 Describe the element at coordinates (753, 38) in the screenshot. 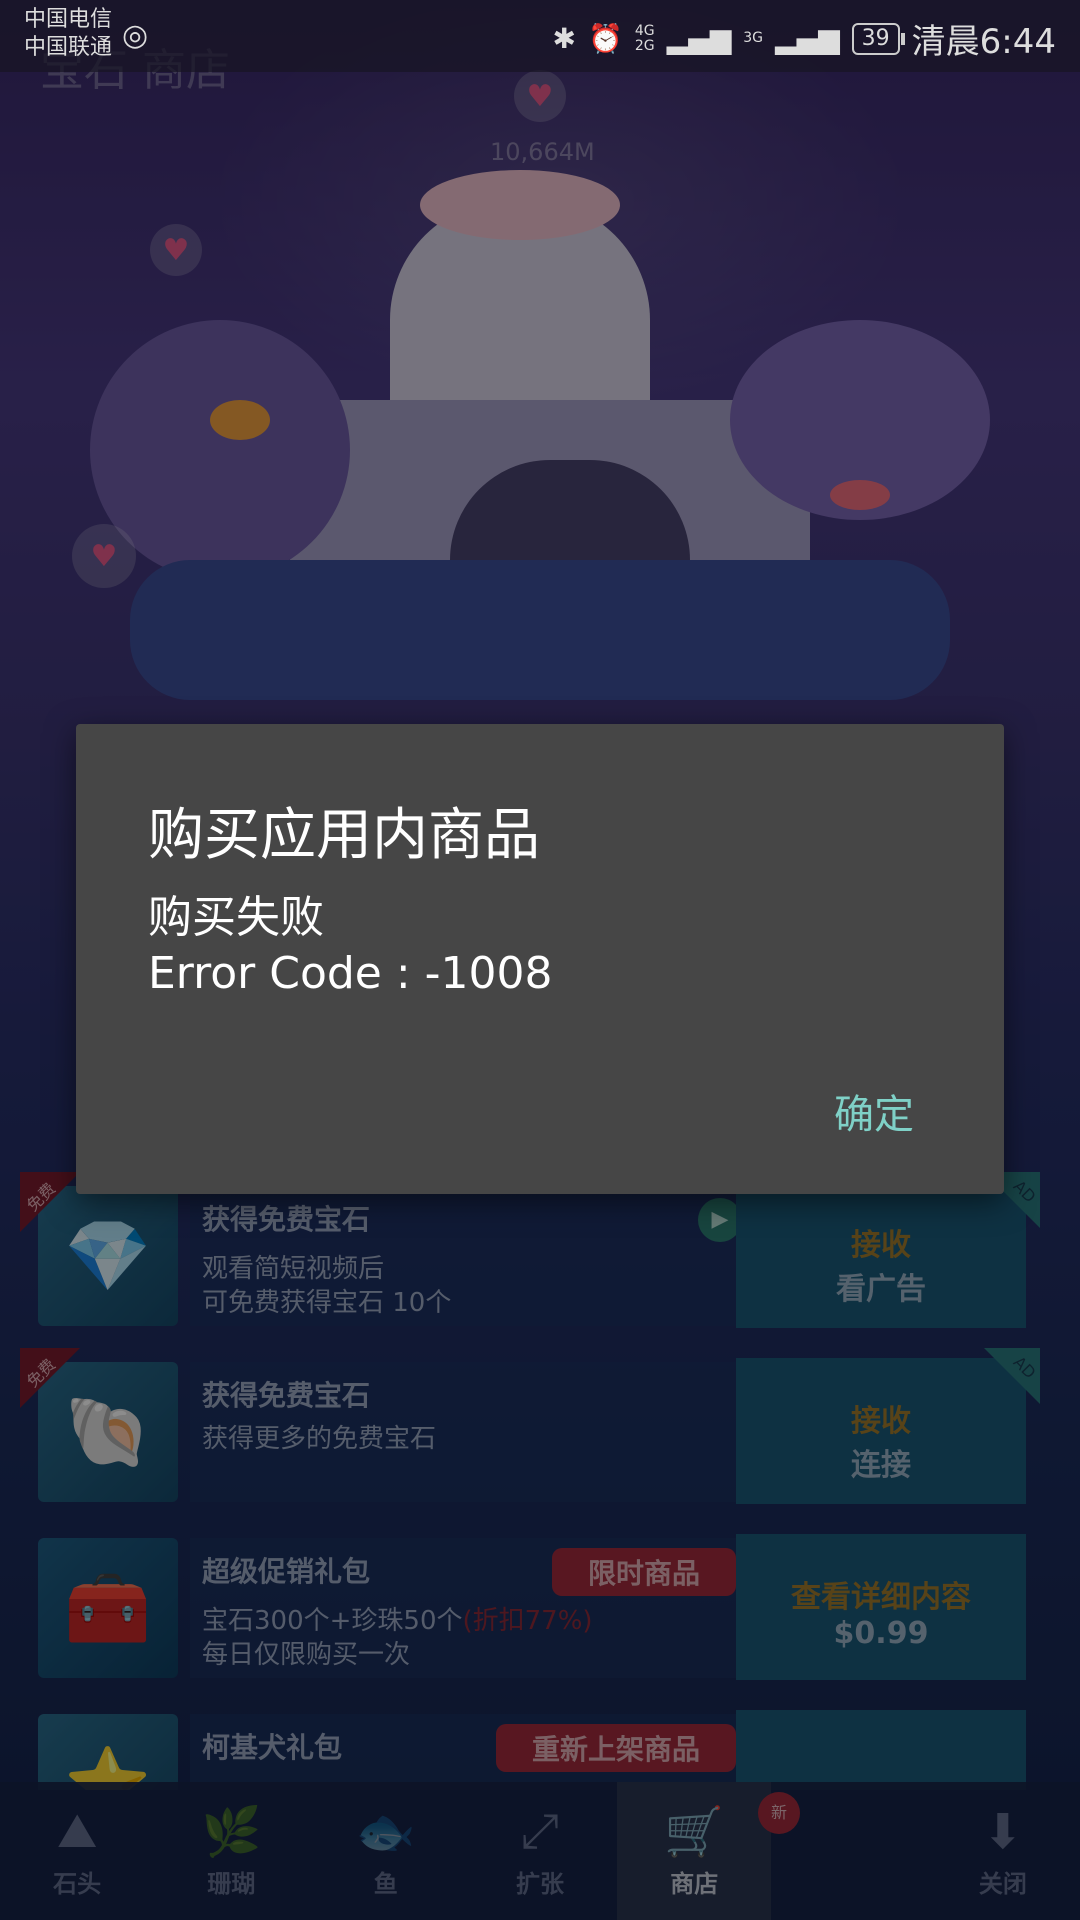

I see `network-3g: 3G` at that location.